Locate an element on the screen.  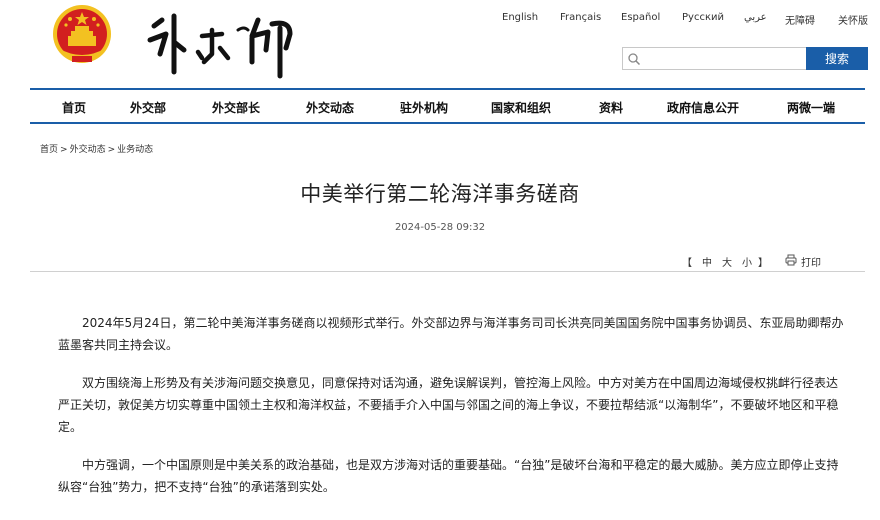
lang-russian-link: Русский is located at coordinates (703, 17).